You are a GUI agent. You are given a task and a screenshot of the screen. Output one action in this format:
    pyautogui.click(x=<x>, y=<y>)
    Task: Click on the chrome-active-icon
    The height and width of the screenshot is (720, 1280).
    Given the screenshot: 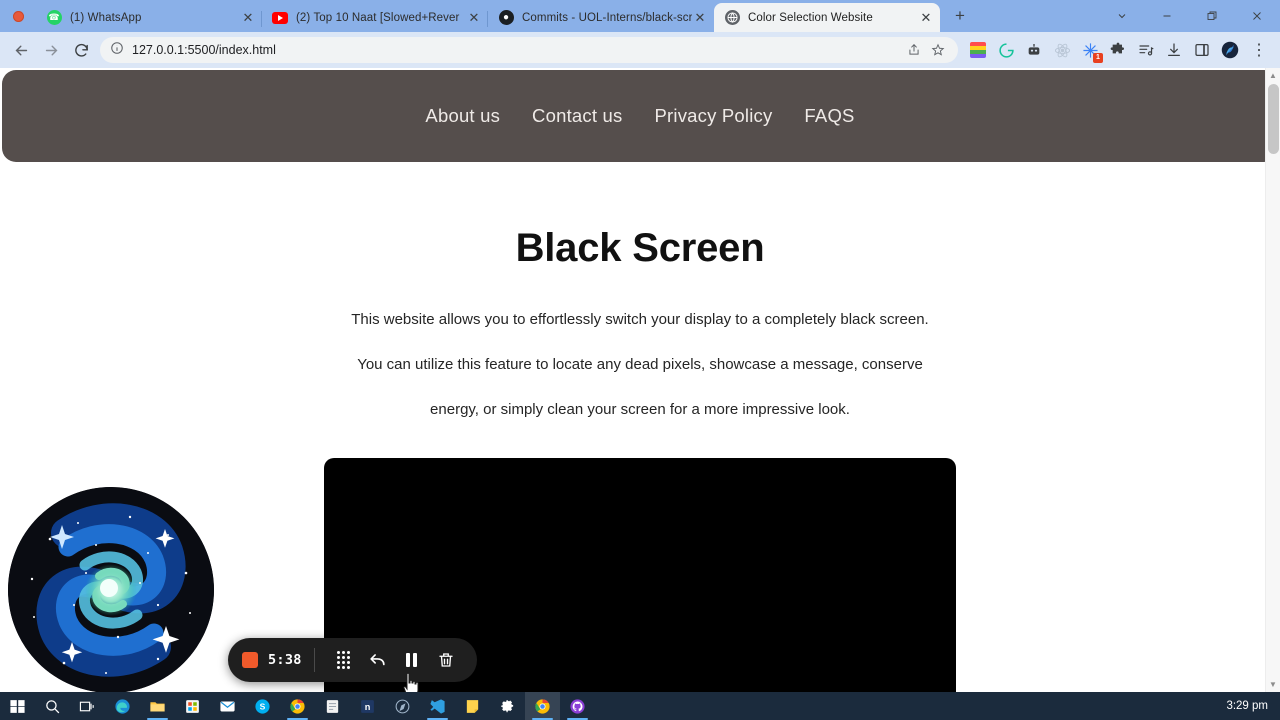 What is the action you would take?
    pyautogui.click(x=542, y=706)
    